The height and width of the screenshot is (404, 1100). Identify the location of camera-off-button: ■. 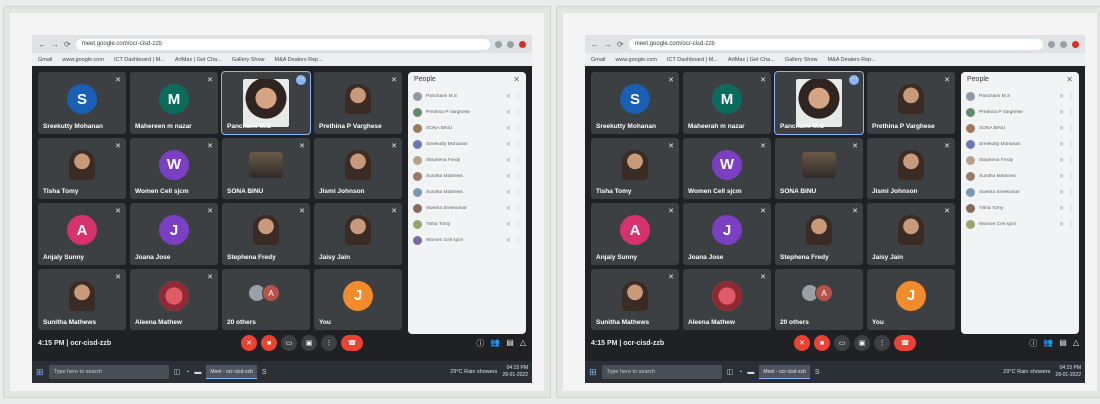
(269, 343).